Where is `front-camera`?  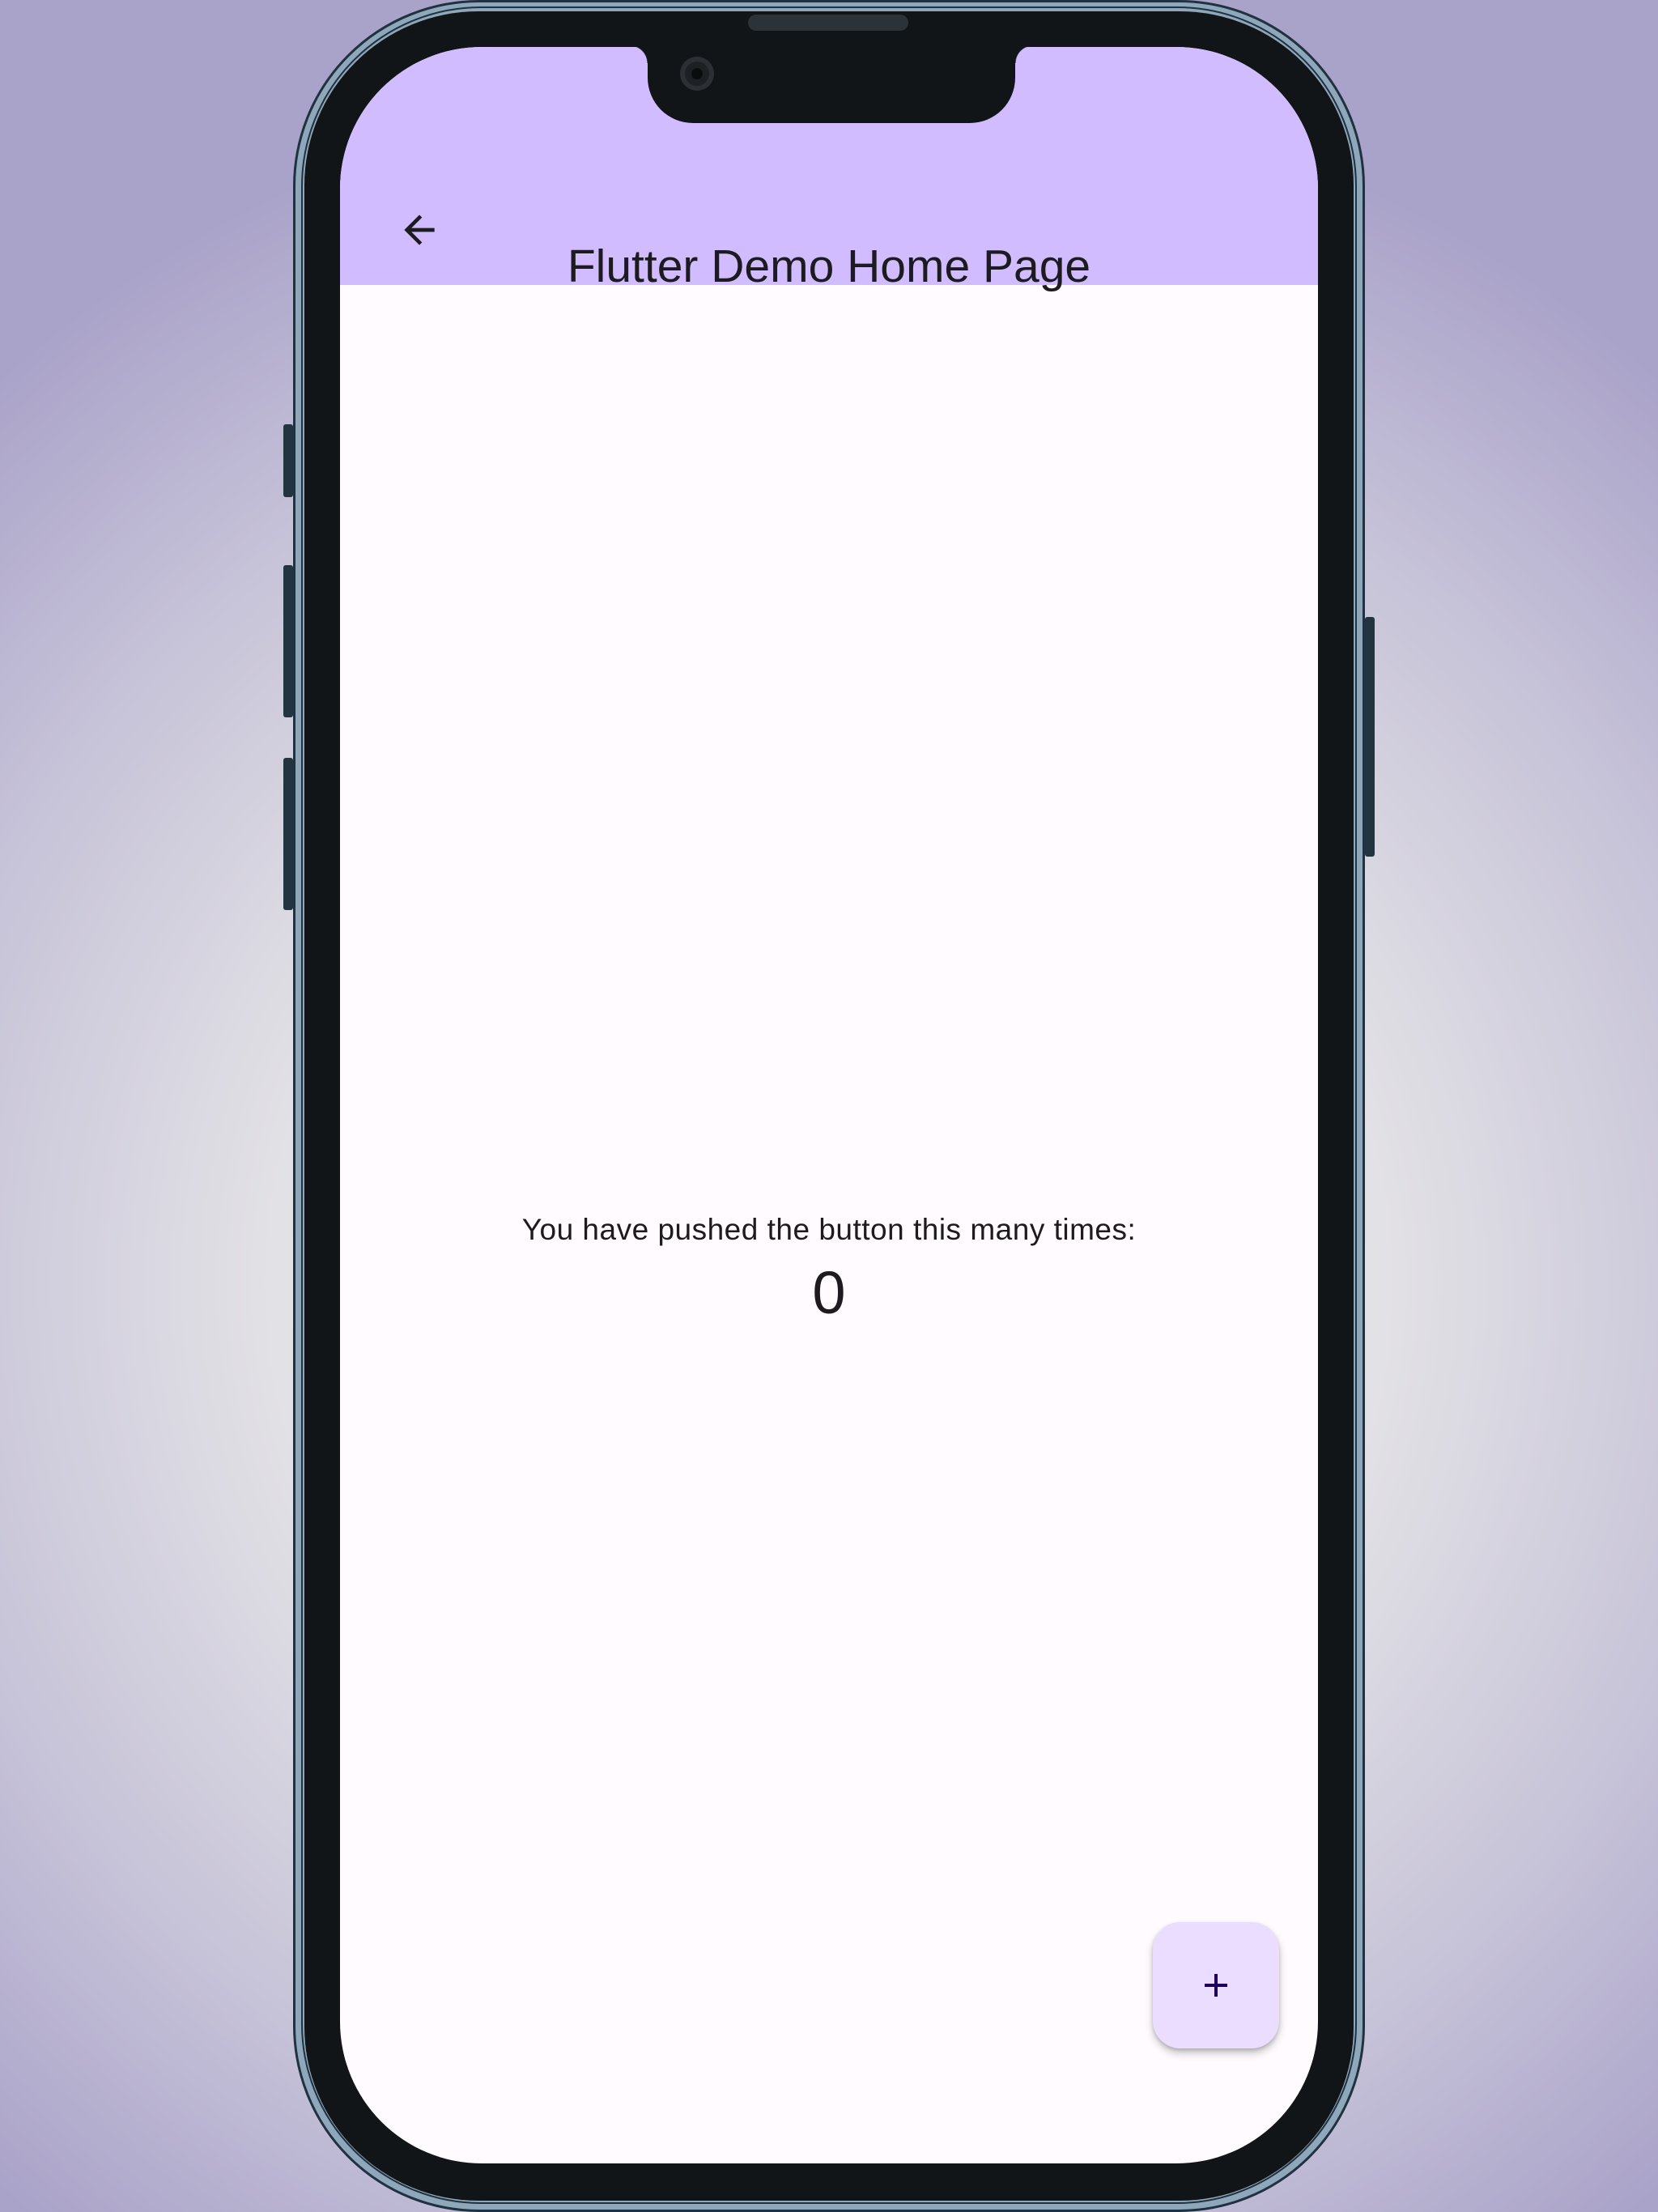
front-camera is located at coordinates (697, 74).